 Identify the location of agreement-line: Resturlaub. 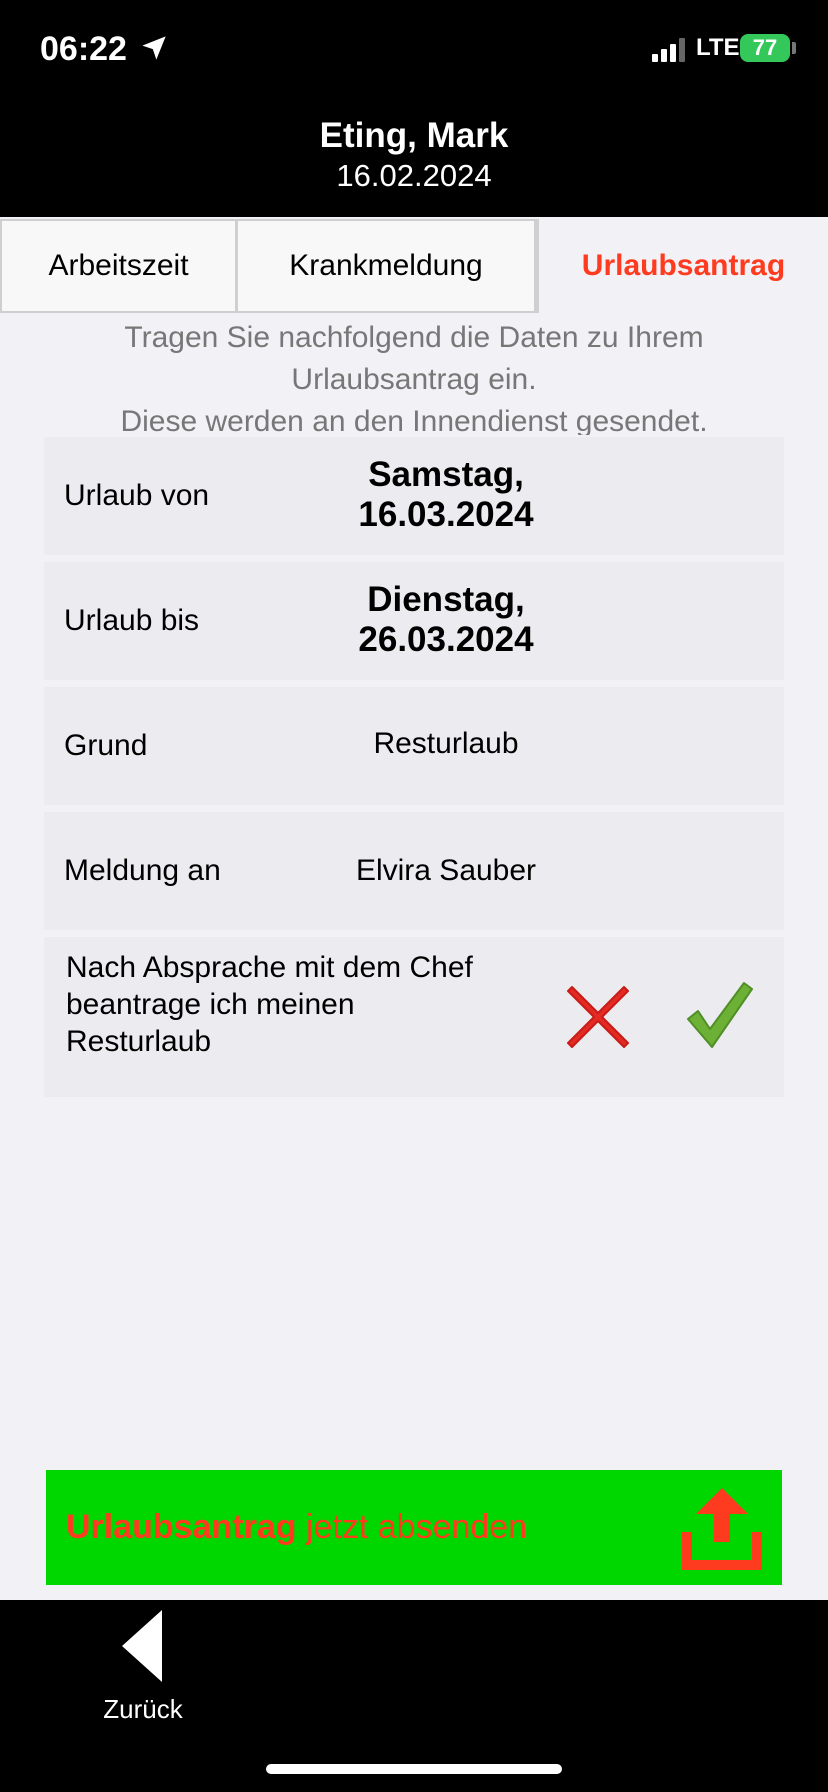
(139, 1041).